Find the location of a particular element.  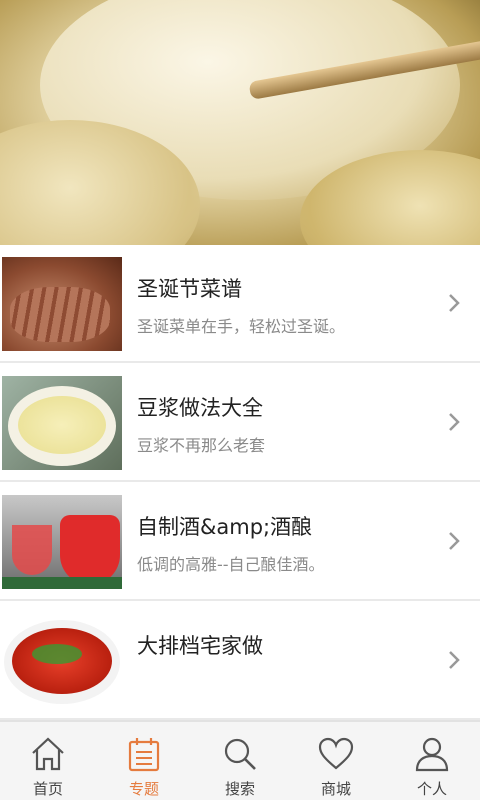

tab-search: 搜索 is located at coordinates (240, 761).